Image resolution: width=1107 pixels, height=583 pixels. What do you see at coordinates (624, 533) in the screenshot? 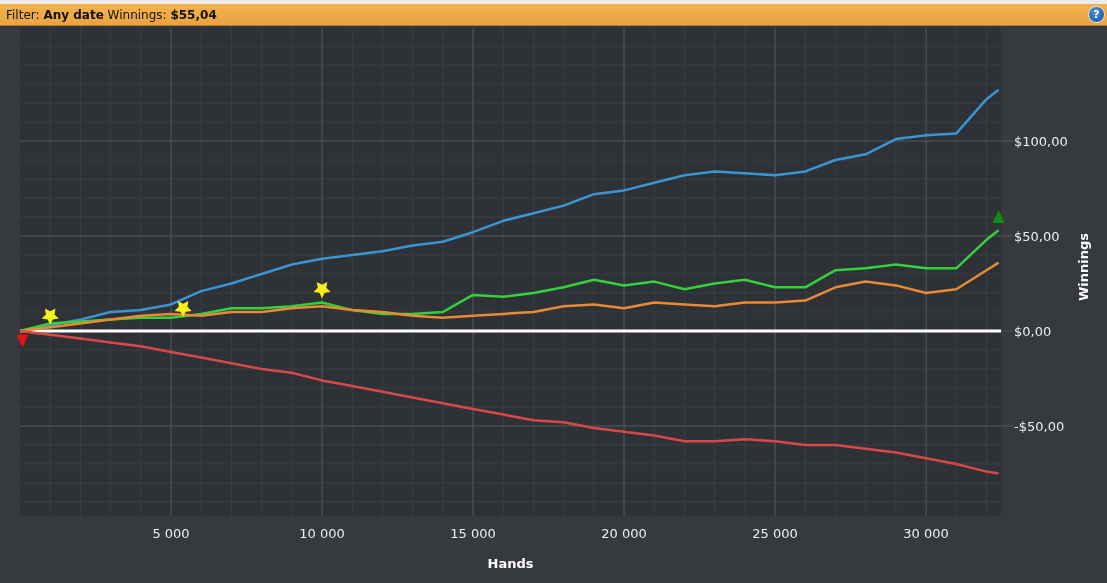
I see `x-tick-label: 20 000` at bounding box center [624, 533].